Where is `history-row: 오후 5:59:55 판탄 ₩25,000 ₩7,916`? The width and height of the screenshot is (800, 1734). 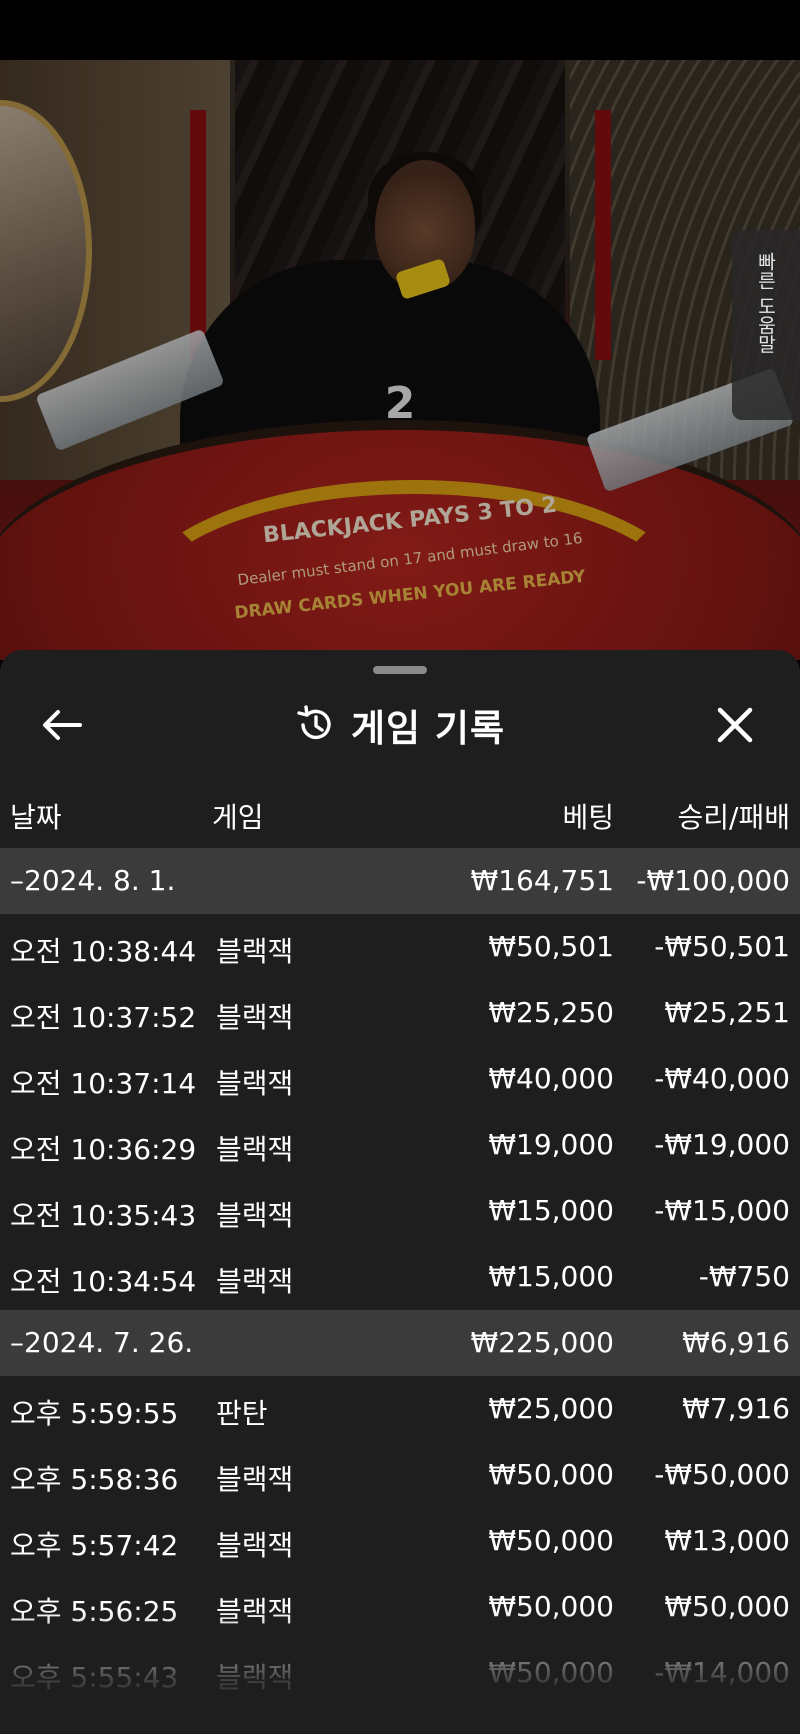 history-row: 오후 5:59:55 판탄 ₩25,000 ₩7,916 is located at coordinates (400, 1409).